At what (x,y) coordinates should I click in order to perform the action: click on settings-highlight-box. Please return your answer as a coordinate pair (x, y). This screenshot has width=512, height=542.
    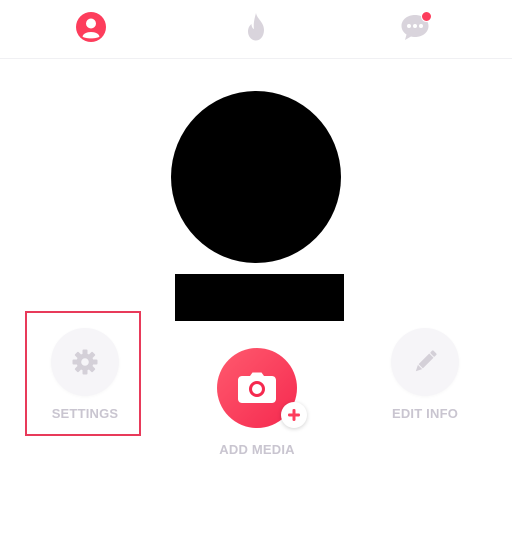
    Looking at the image, I should click on (83, 373).